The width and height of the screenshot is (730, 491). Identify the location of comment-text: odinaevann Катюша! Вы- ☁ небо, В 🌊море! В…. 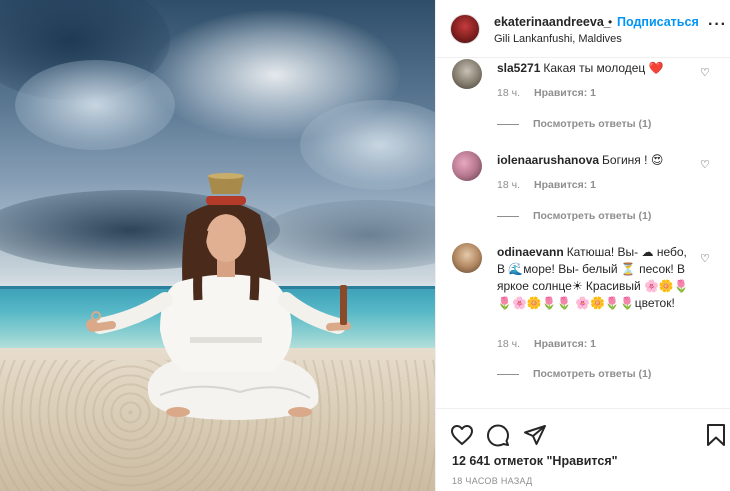
(594, 278).